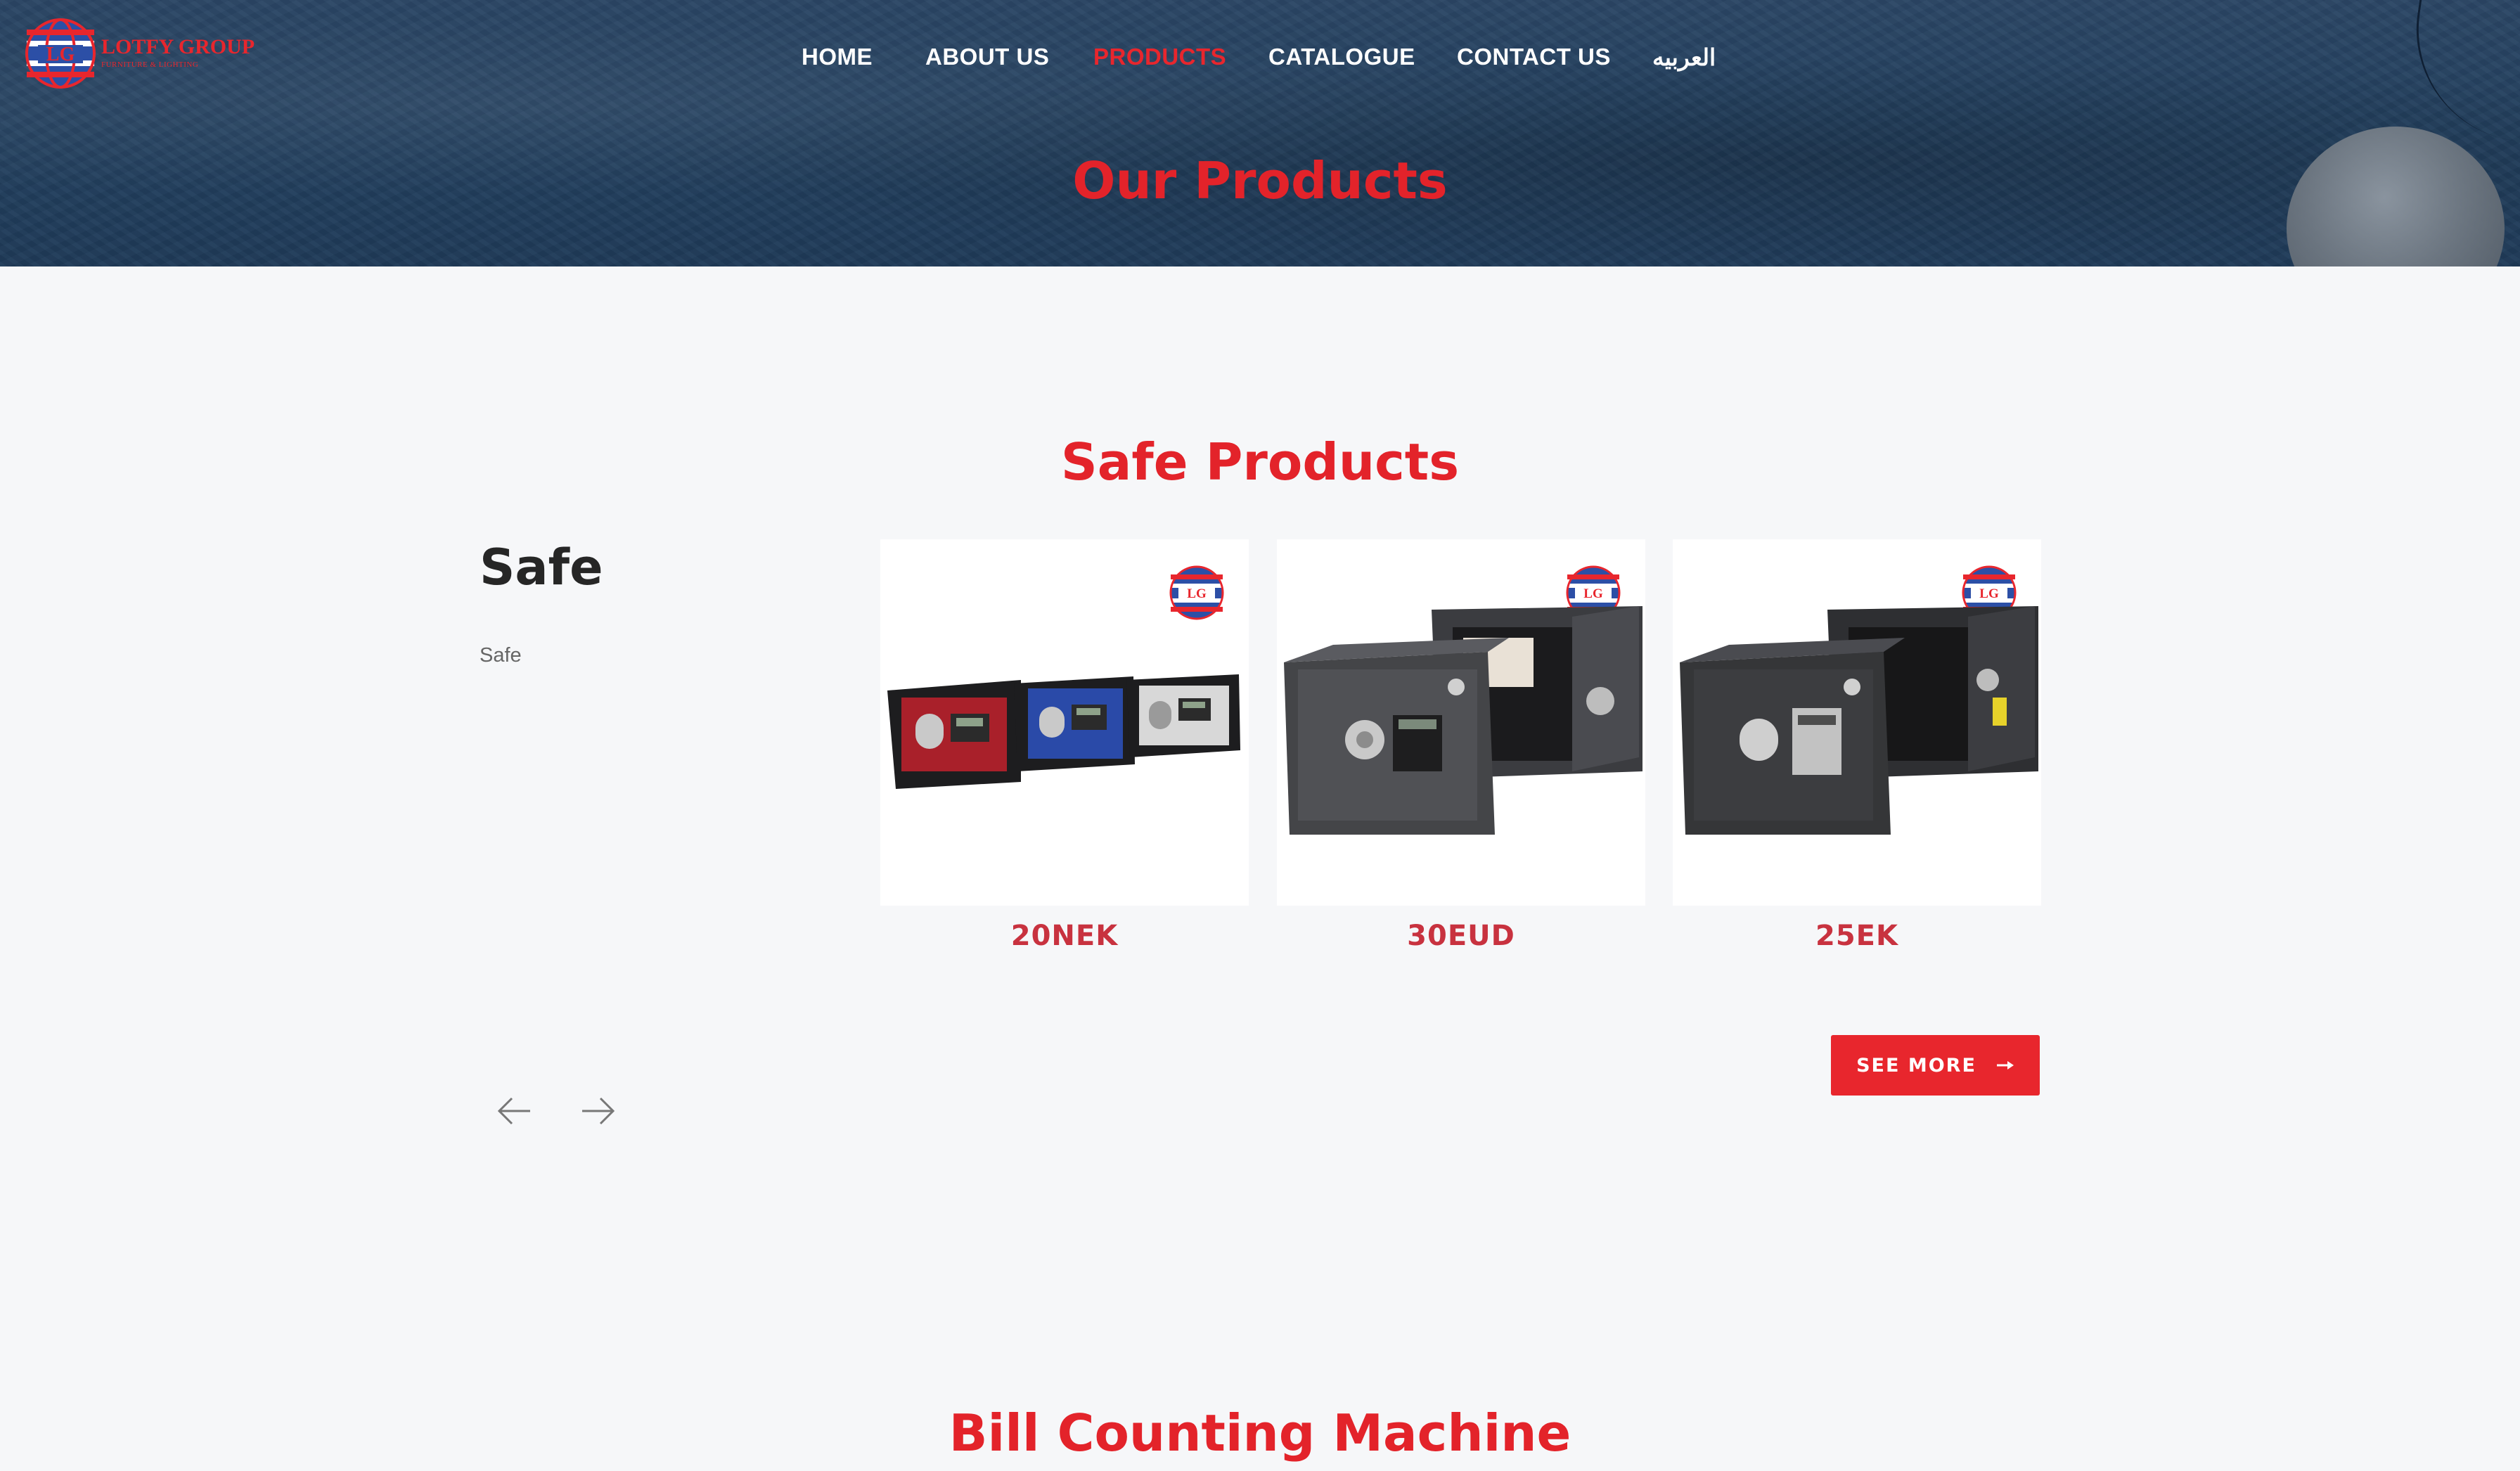 The height and width of the screenshot is (1471, 2520). Describe the element at coordinates (1260, 462) in the screenshot. I see `section-title-safe-products: Safe Products` at that location.